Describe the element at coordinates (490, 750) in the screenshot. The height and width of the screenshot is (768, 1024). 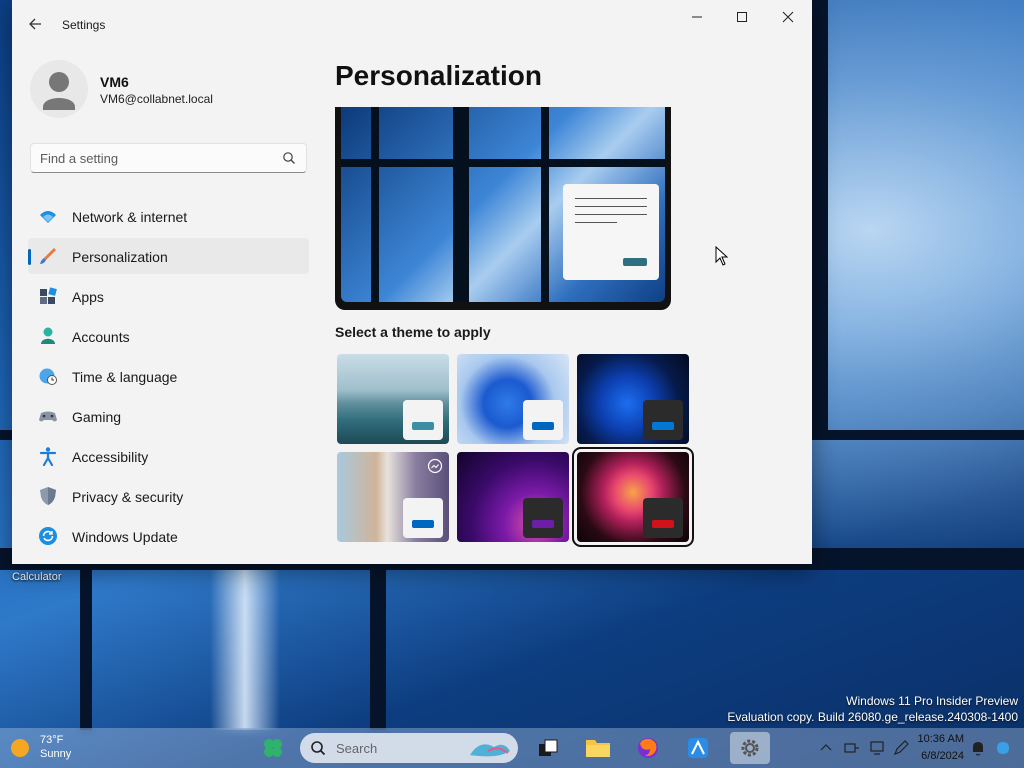
I see `search-highlight-icon` at that location.